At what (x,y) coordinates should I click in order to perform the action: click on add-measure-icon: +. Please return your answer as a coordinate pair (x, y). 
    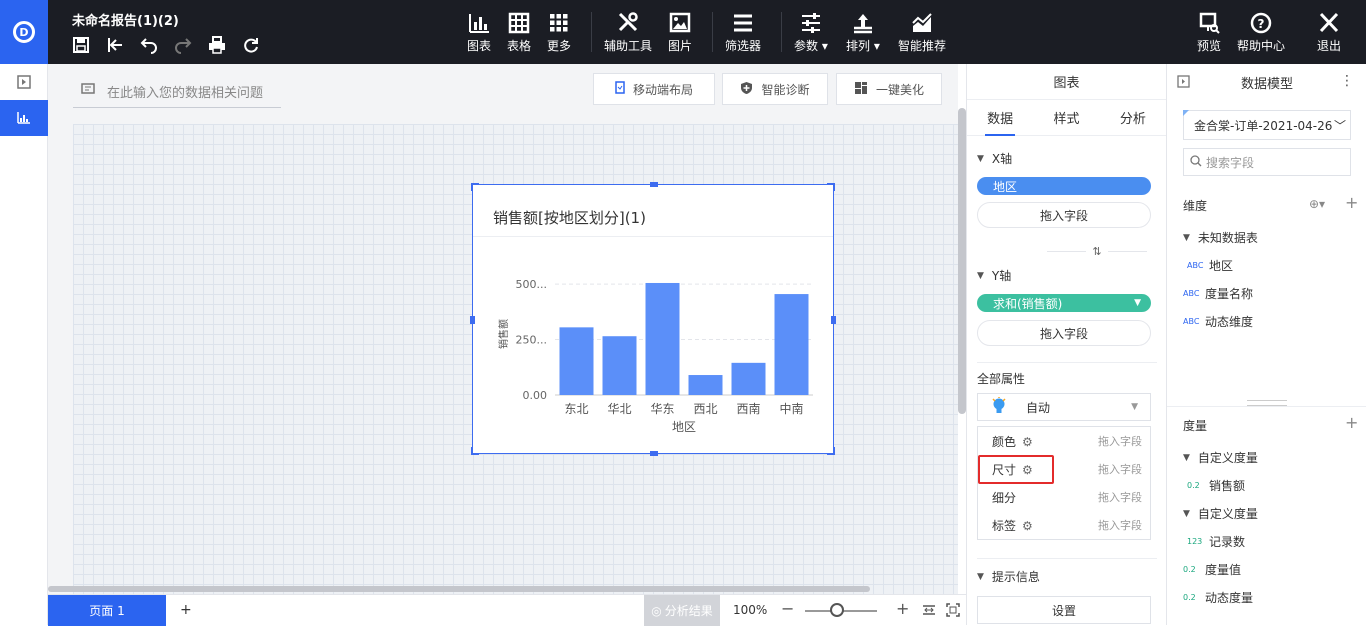
    Looking at the image, I should click on (1351, 422).